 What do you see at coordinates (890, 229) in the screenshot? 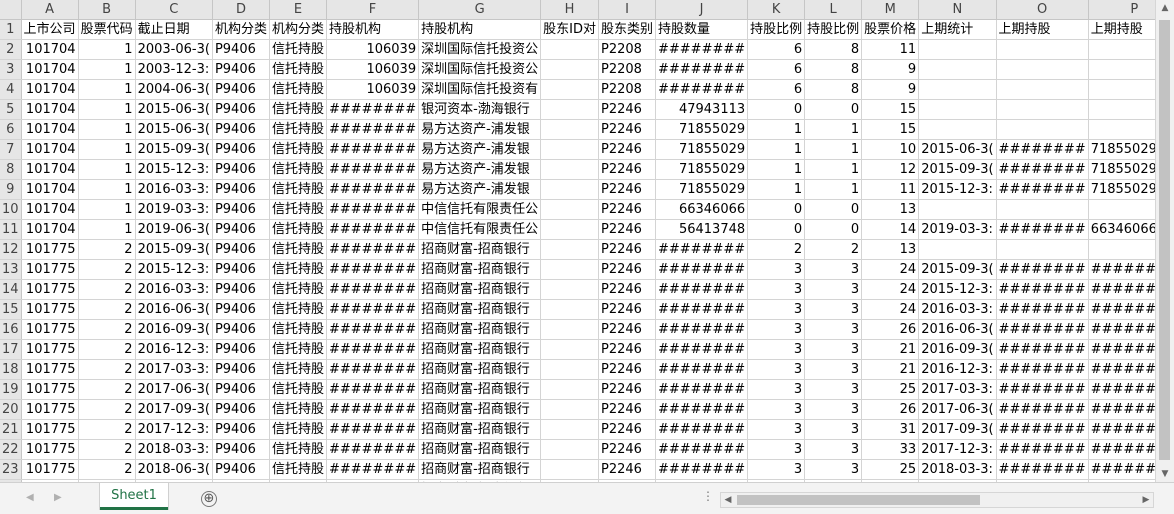
I see `cell: 14` at bounding box center [890, 229].